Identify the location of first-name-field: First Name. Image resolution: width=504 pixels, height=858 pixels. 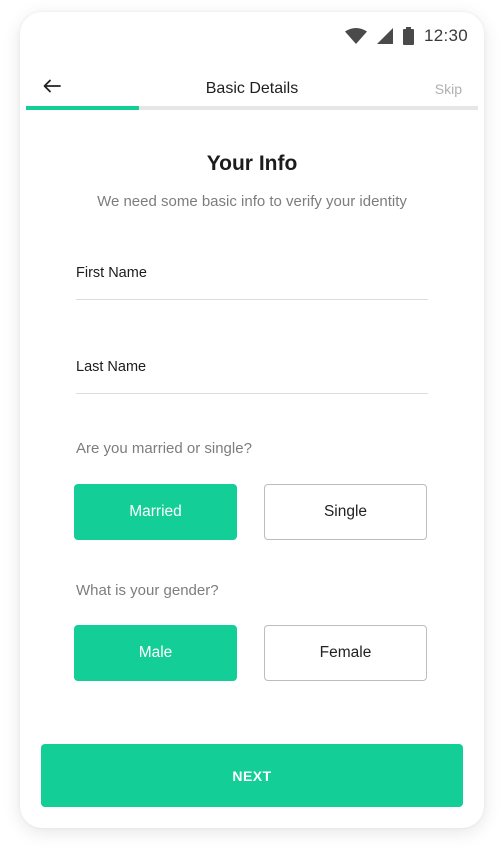
(254, 283).